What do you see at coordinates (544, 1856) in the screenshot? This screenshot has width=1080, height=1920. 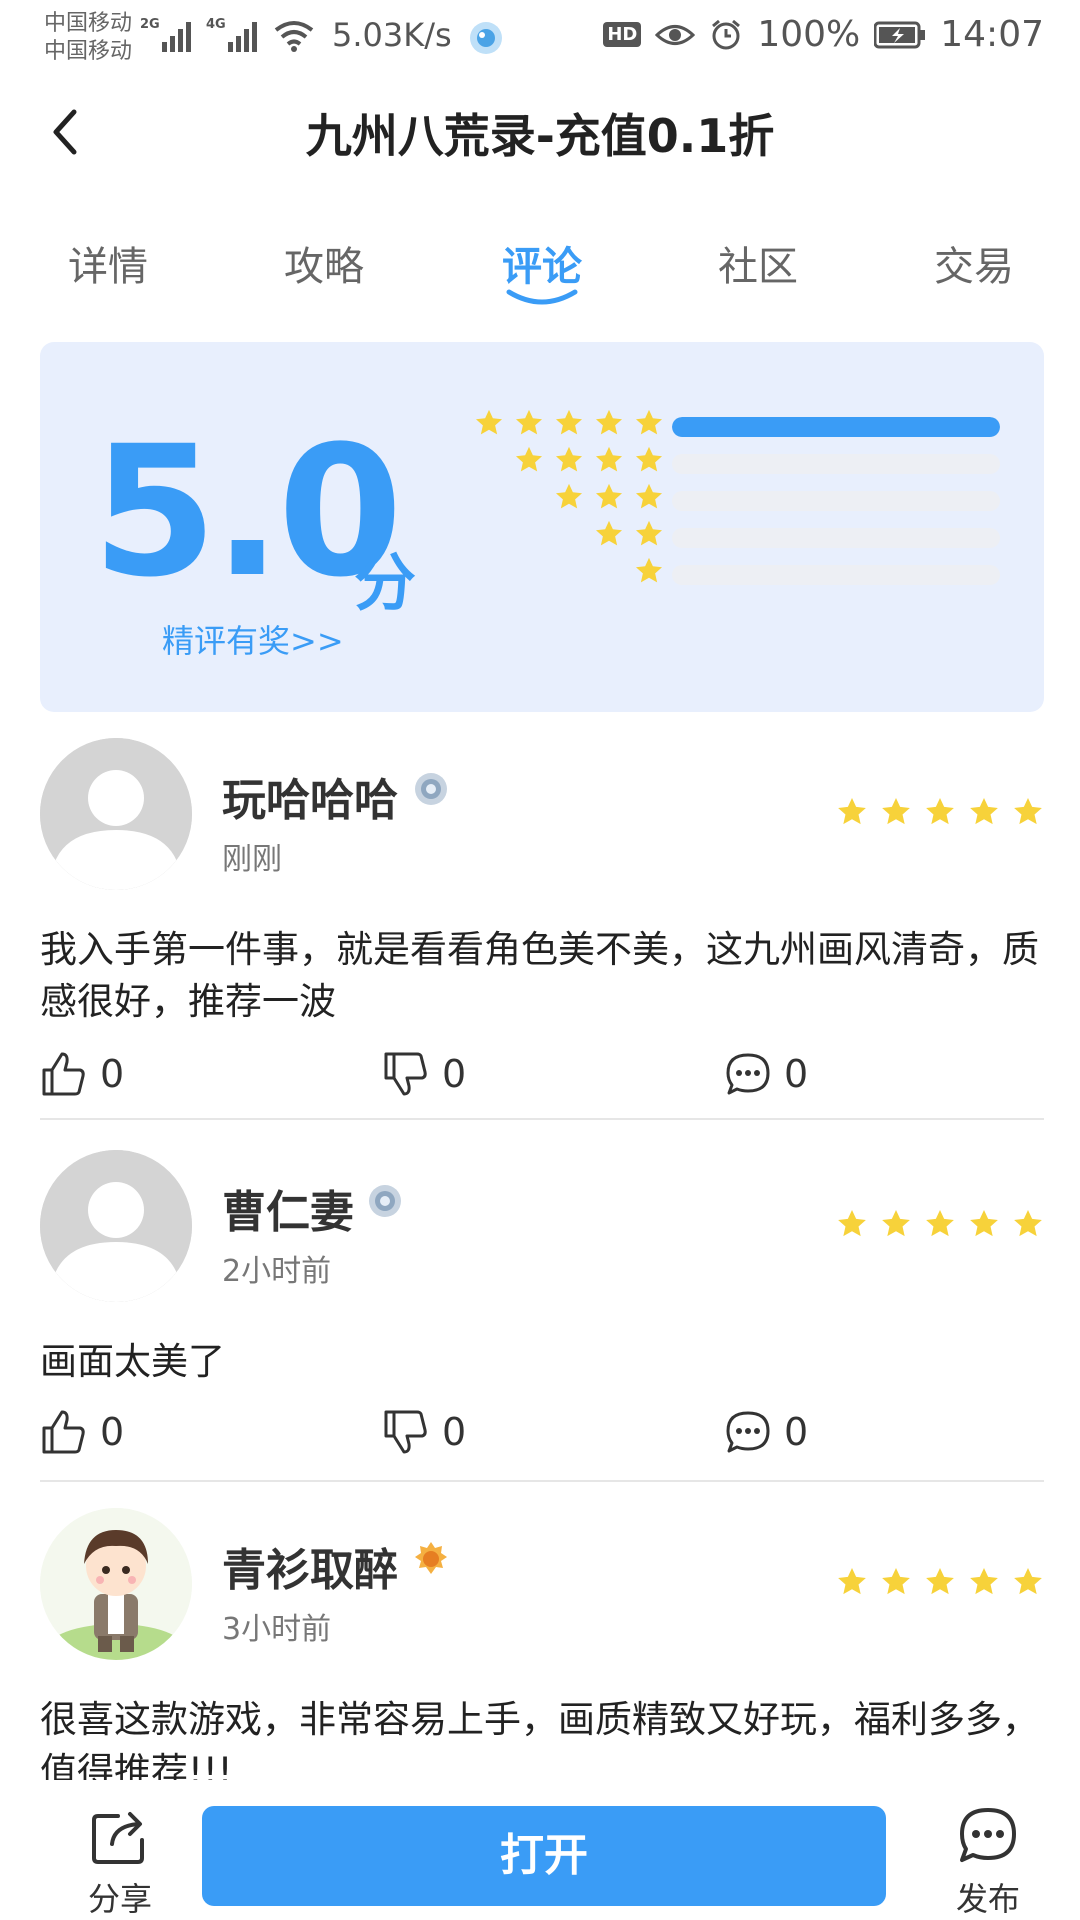 I see `open-button: 打开` at bounding box center [544, 1856].